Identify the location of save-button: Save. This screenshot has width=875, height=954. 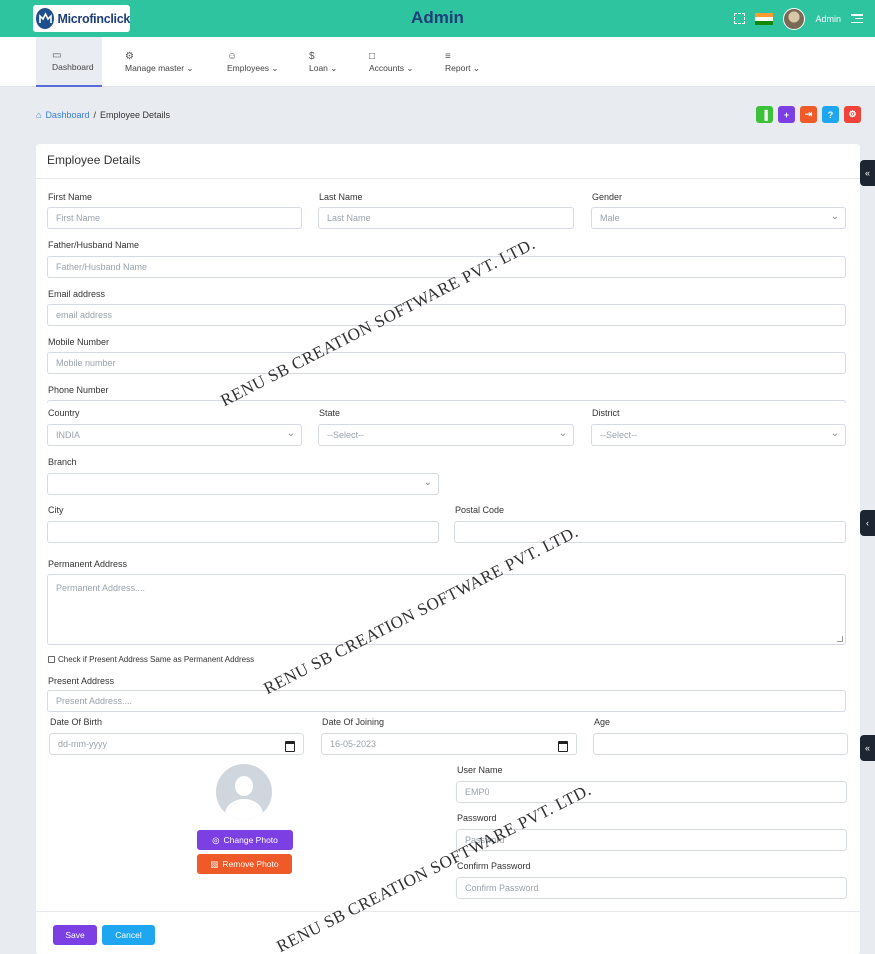
(75, 935).